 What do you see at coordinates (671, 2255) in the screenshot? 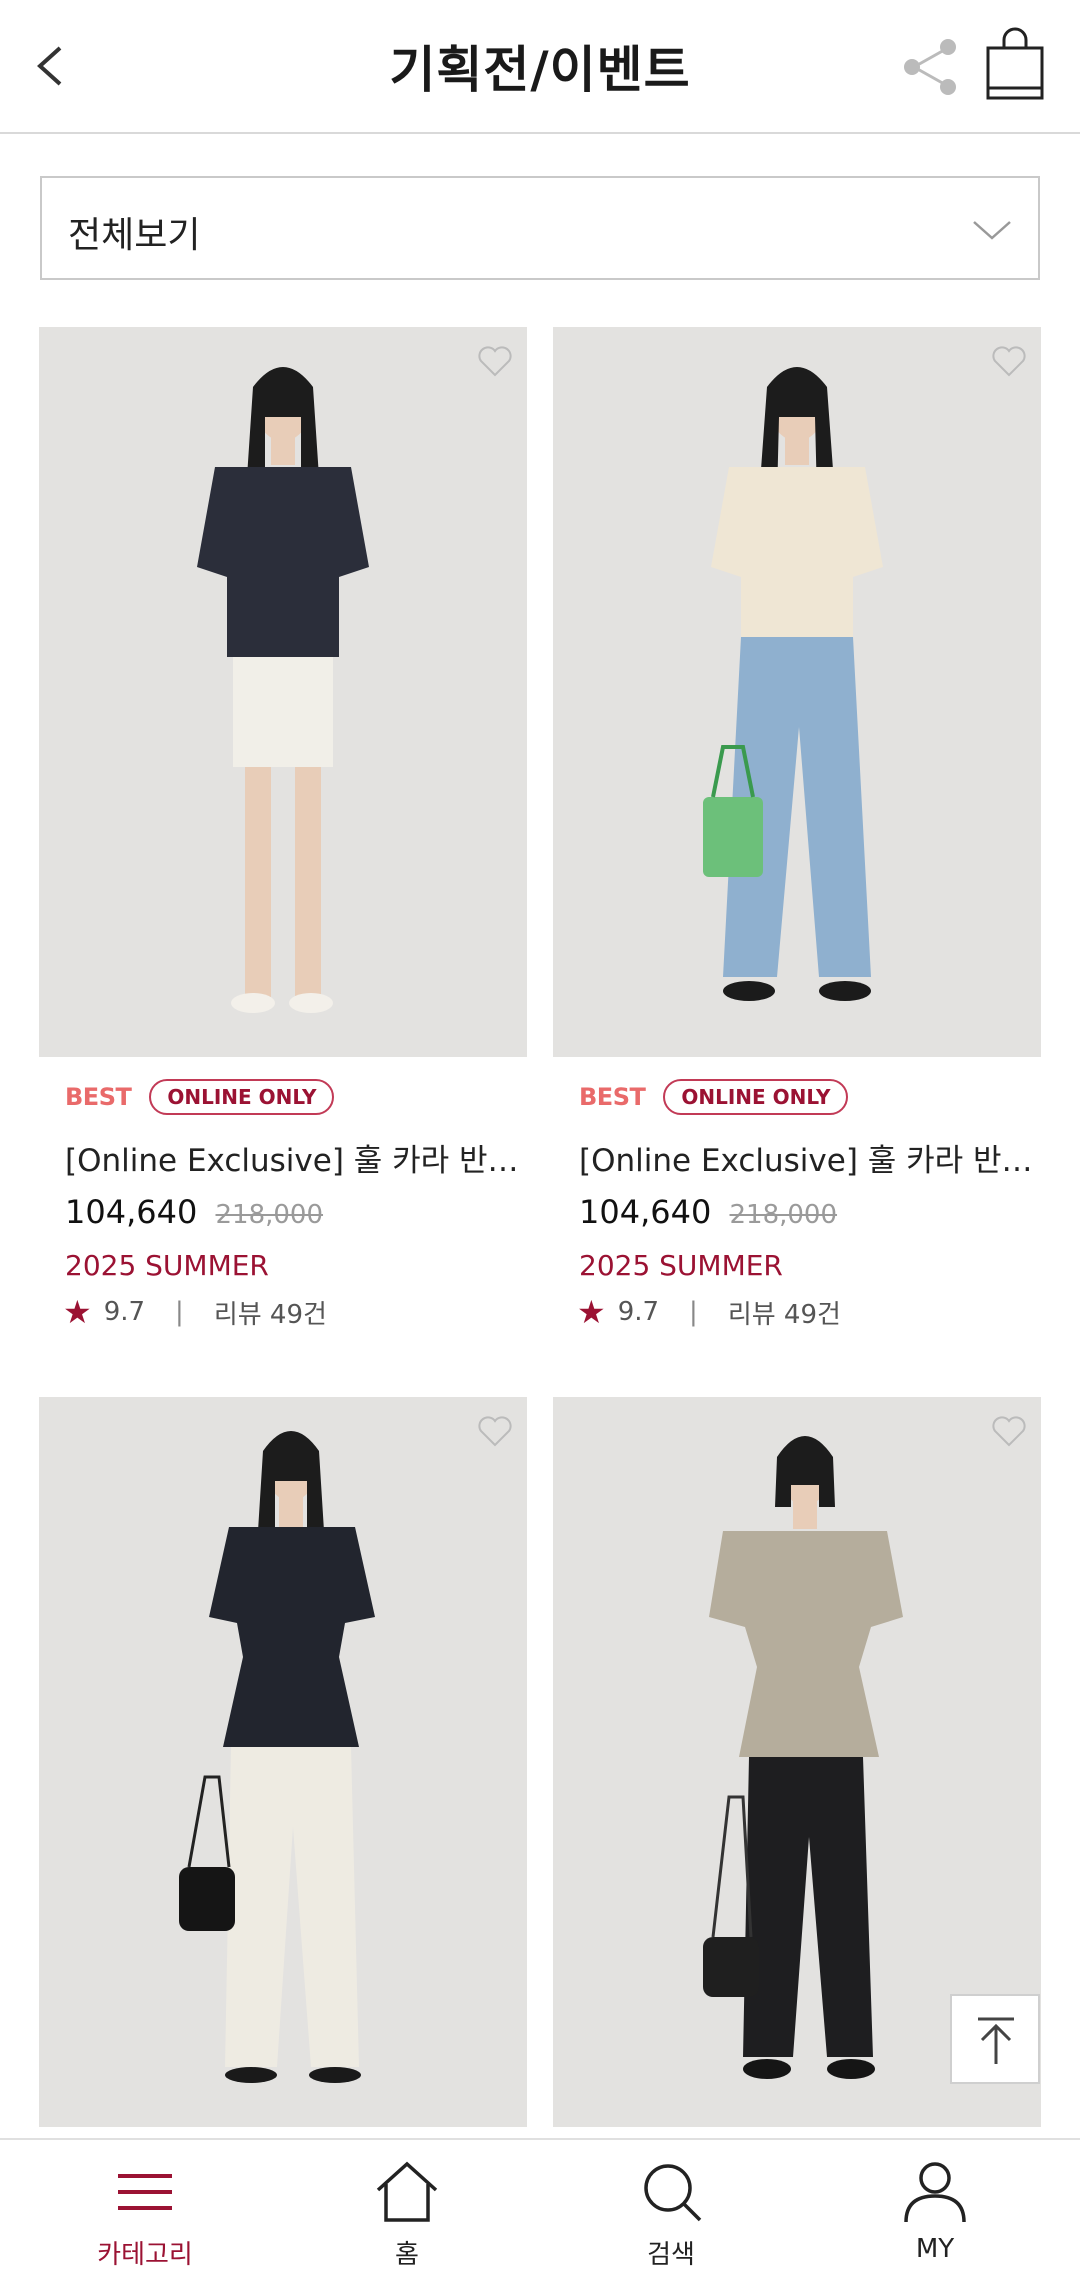
I see `tab-label: 검색` at bounding box center [671, 2255].